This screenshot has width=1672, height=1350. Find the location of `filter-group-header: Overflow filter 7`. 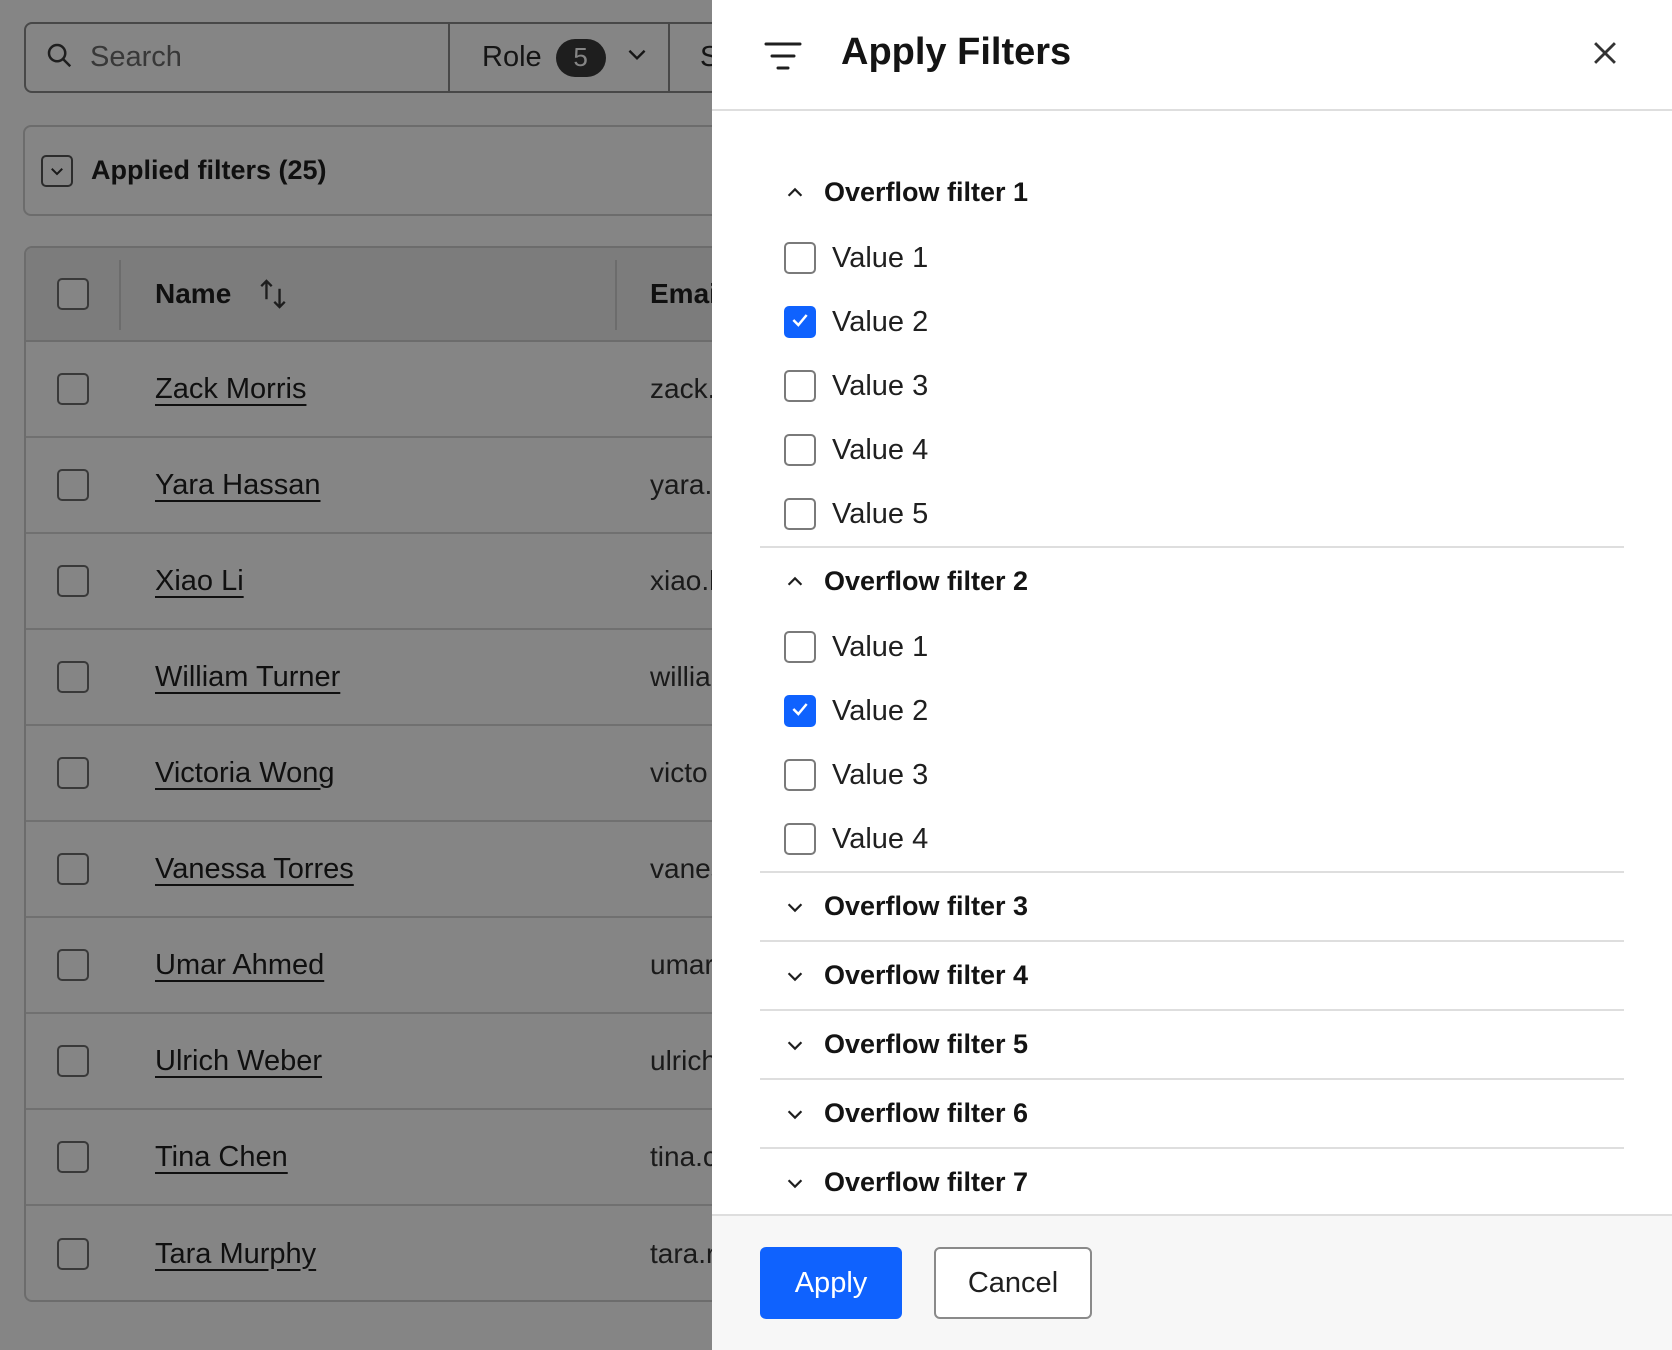

filter-group-header: Overflow filter 7 is located at coordinates (1192, 1181).